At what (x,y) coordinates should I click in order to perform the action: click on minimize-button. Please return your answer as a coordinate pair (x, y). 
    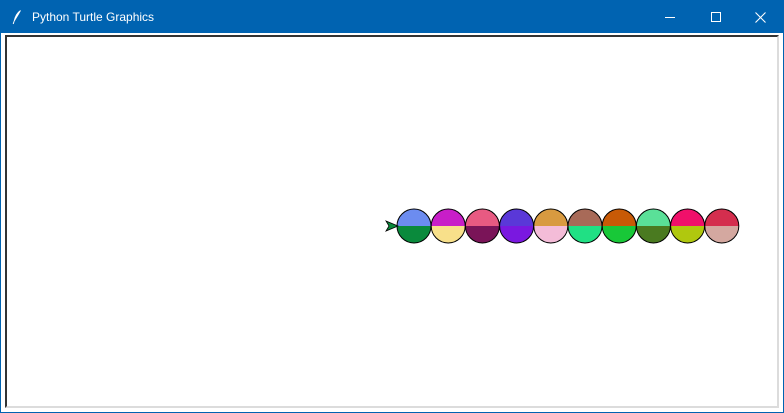
    Looking at the image, I should click on (670, 17).